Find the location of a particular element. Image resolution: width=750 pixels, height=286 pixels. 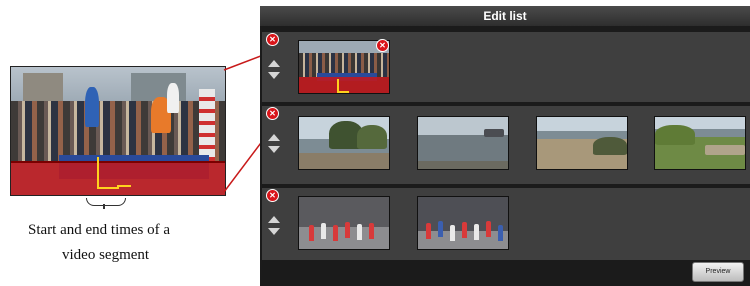

window-title: Edit list is located at coordinates (505, 16).